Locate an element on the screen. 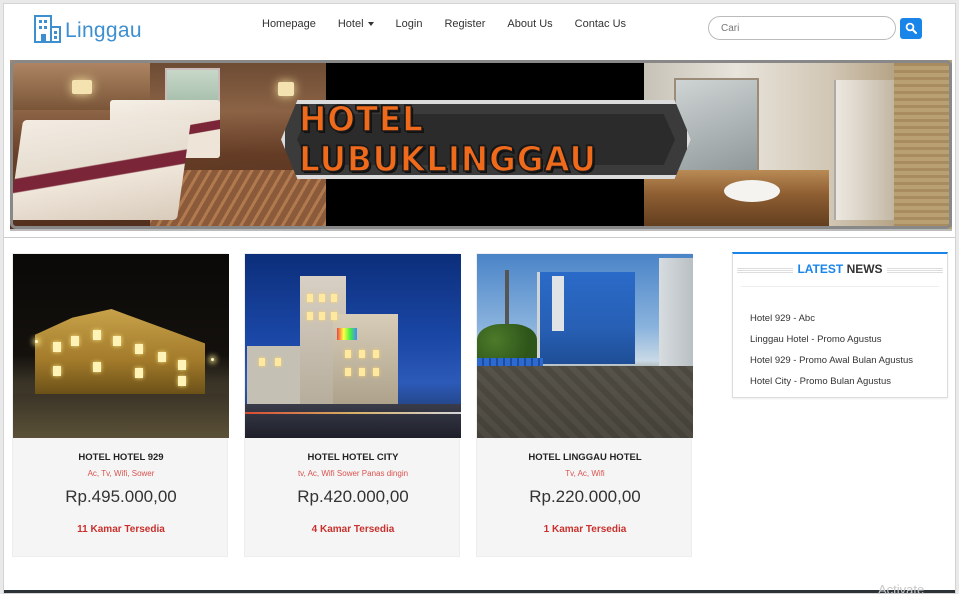 The image size is (959, 594). banner-bathroom-photo is located at coordinates (798, 144).